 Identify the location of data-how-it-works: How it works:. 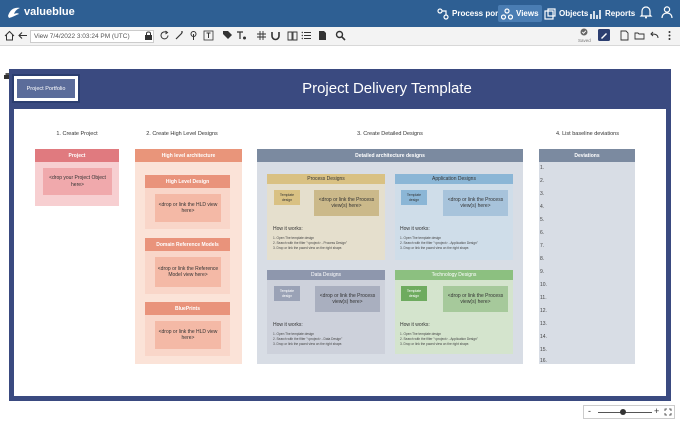
(288, 325).